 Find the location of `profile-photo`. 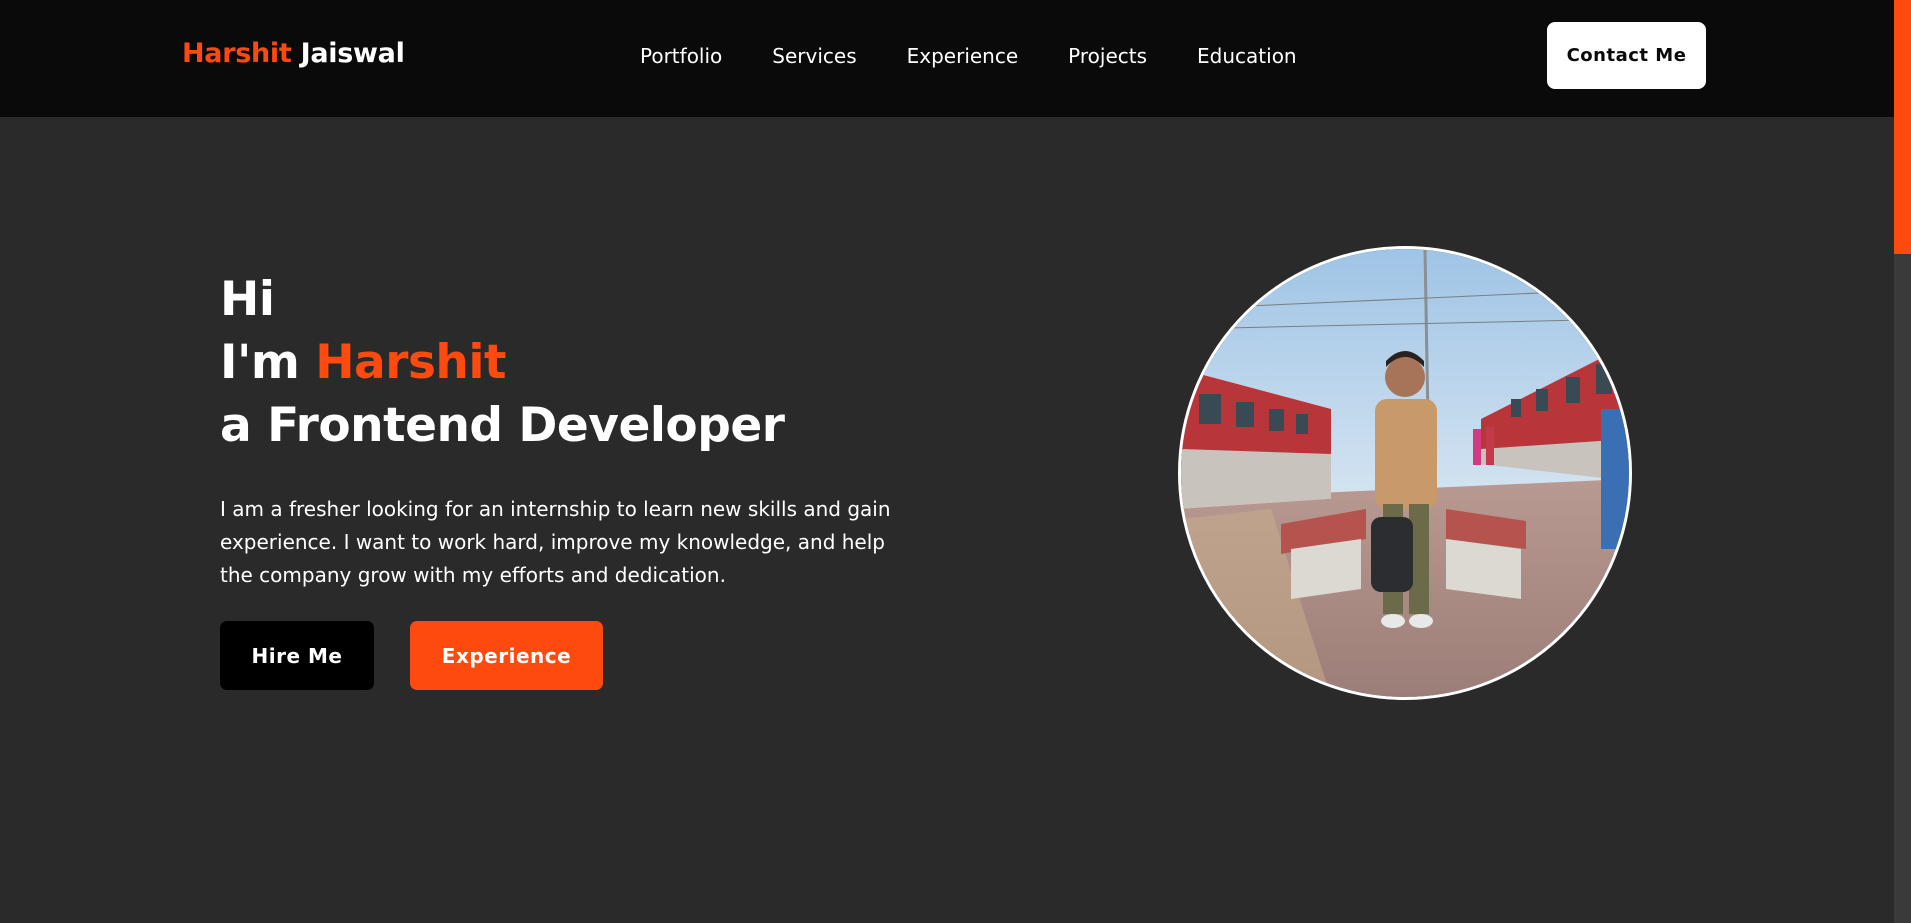

profile-photo is located at coordinates (1405, 473).